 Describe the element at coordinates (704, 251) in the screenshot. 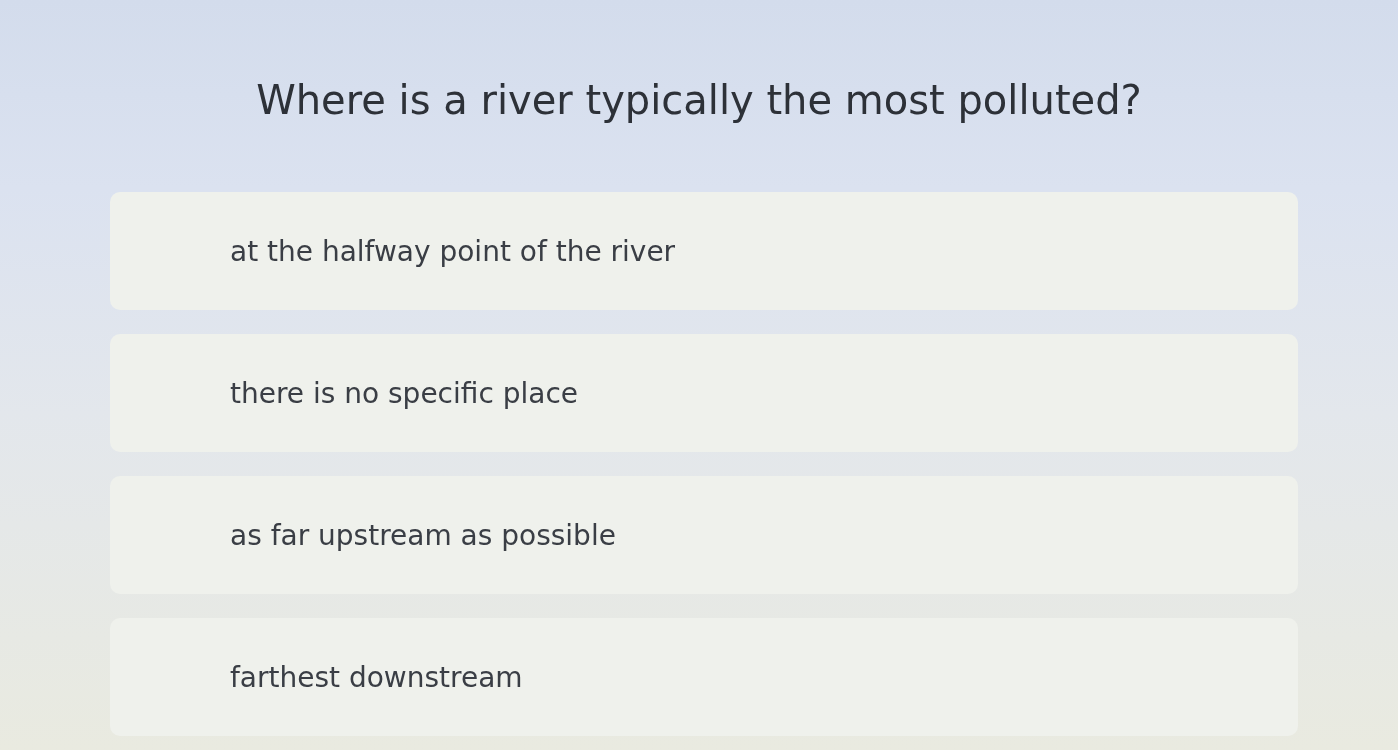

I see `answer-option: at the halfway point of the river` at that location.